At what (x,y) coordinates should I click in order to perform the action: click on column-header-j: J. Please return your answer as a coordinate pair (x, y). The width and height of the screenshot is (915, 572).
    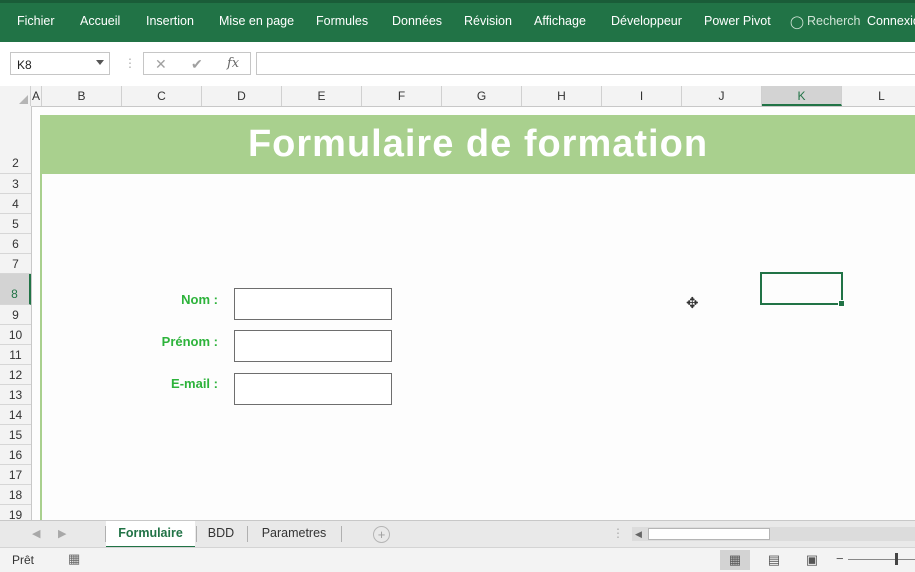
    Looking at the image, I should click on (722, 96).